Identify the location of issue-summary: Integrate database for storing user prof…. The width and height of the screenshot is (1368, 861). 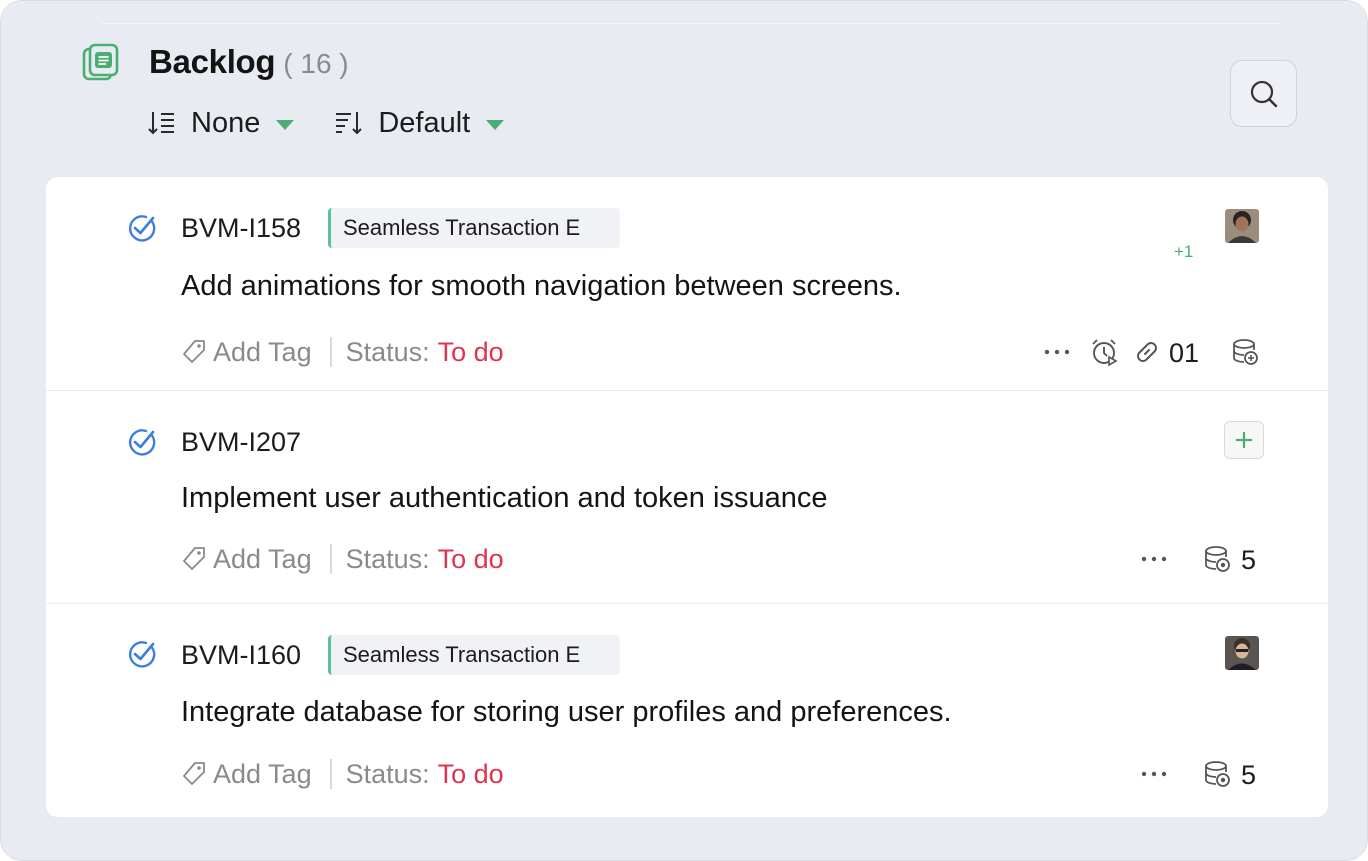
(566, 712).